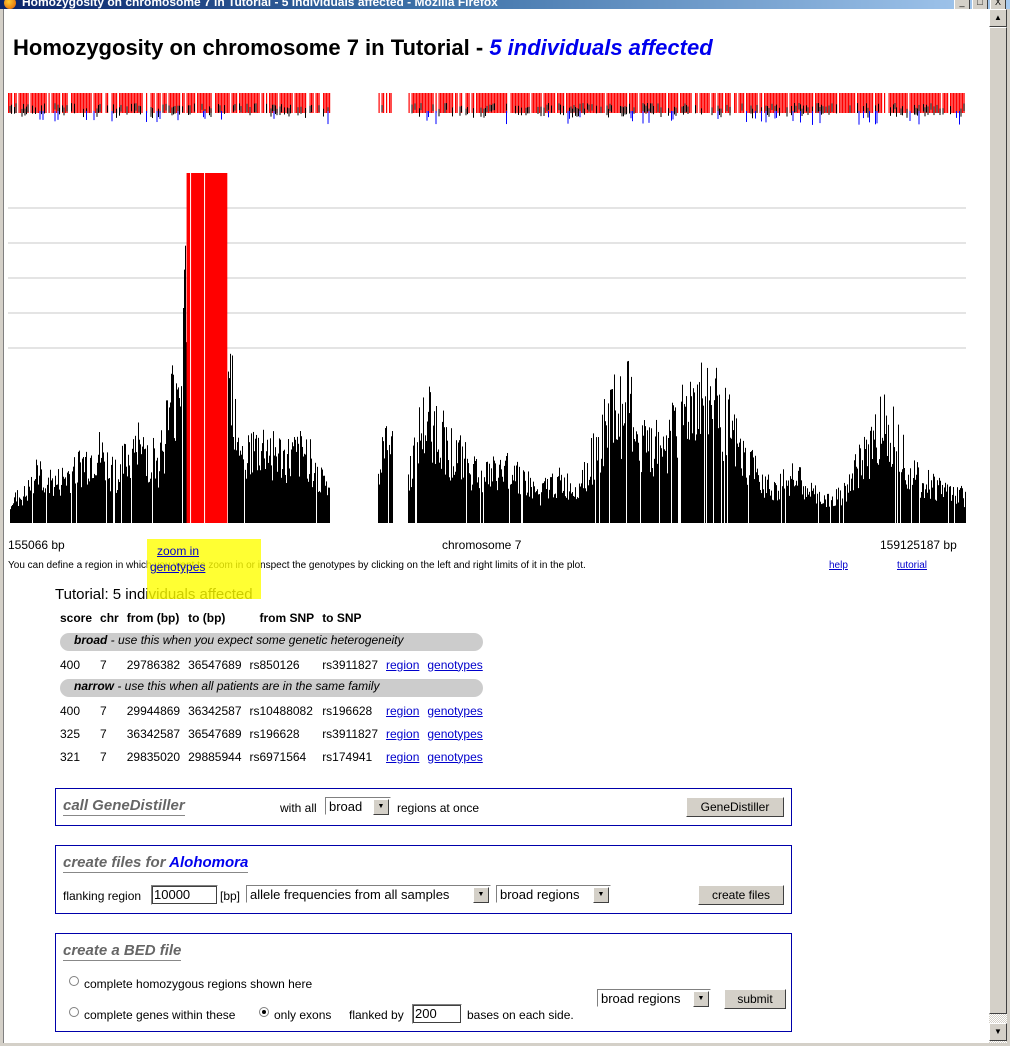 The width and height of the screenshot is (1010, 1046). I want to click on flanking-region-input: 10000, so click(184, 895).